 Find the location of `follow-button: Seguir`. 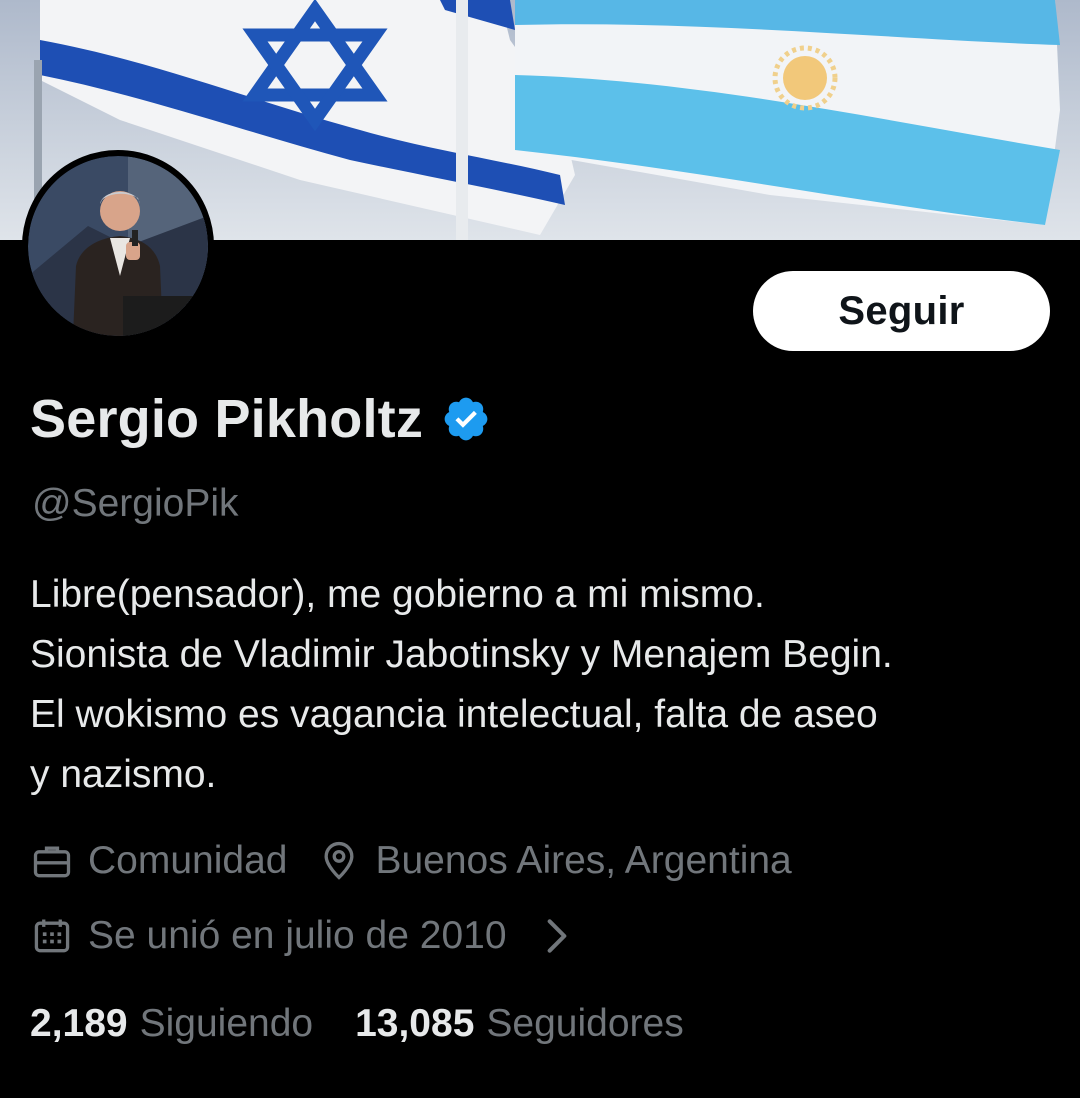

follow-button: Seguir is located at coordinates (901, 311).